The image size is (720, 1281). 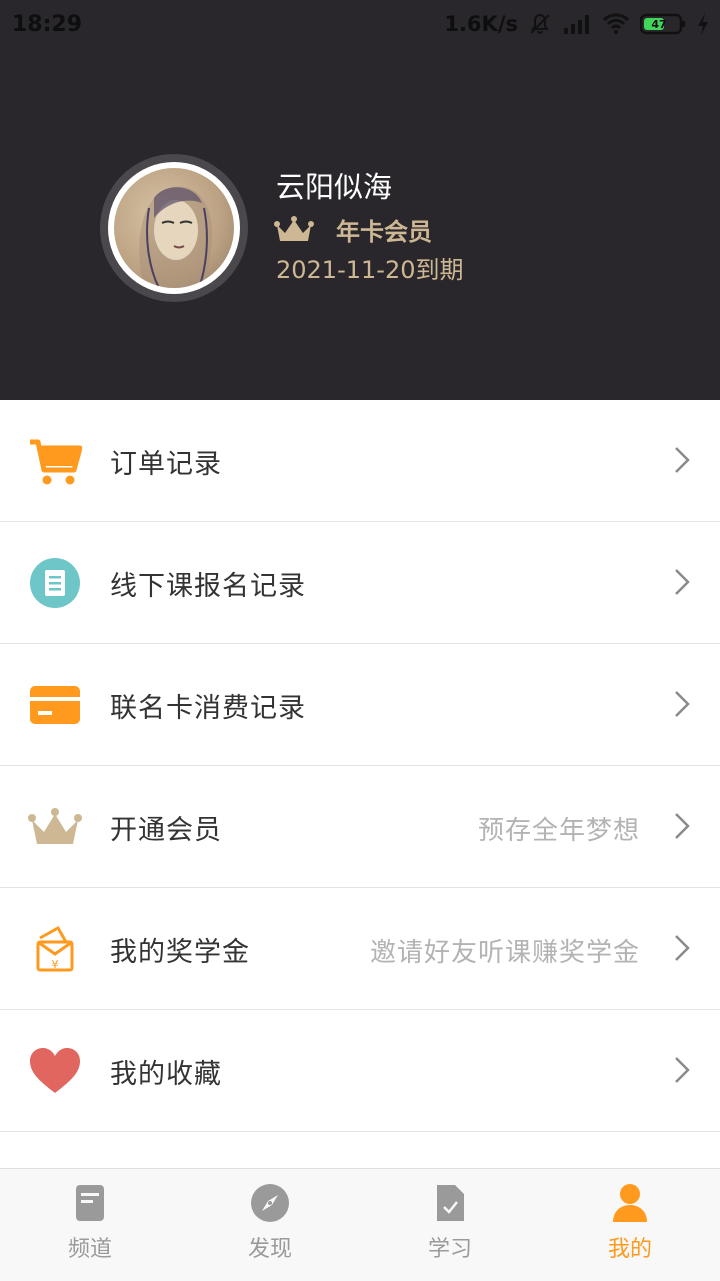 I want to click on menu-label: 我的收藏, so click(x=166, y=1074).